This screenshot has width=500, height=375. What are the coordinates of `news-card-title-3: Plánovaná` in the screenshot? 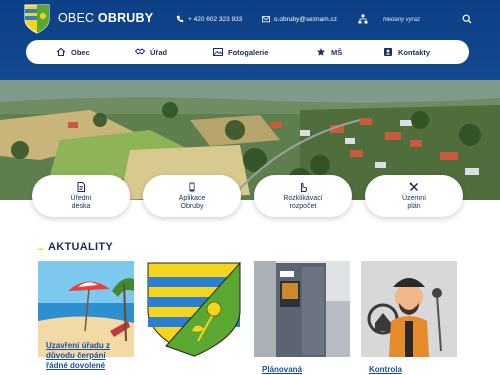 It's located at (282, 370).